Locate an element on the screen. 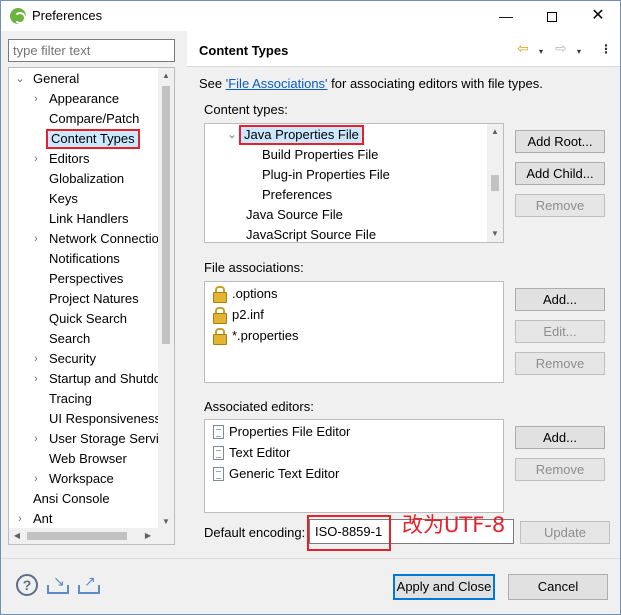 Image resolution: width=621 pixels, height=615 pixels. ct-scroll-thumb is located at coordinates (495, 183).